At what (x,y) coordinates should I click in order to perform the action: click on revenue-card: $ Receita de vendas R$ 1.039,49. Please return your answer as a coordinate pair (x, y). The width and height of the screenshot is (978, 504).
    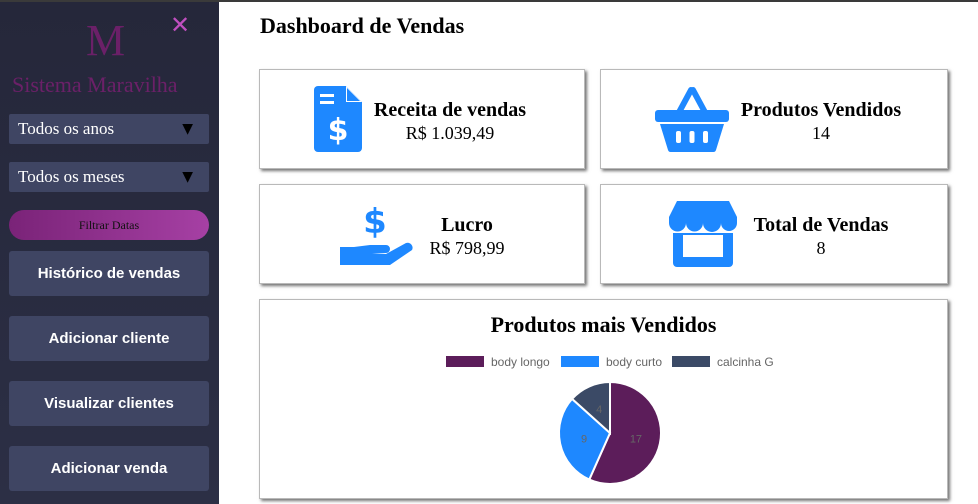
    Looking at the image, I should click on (422, 119).